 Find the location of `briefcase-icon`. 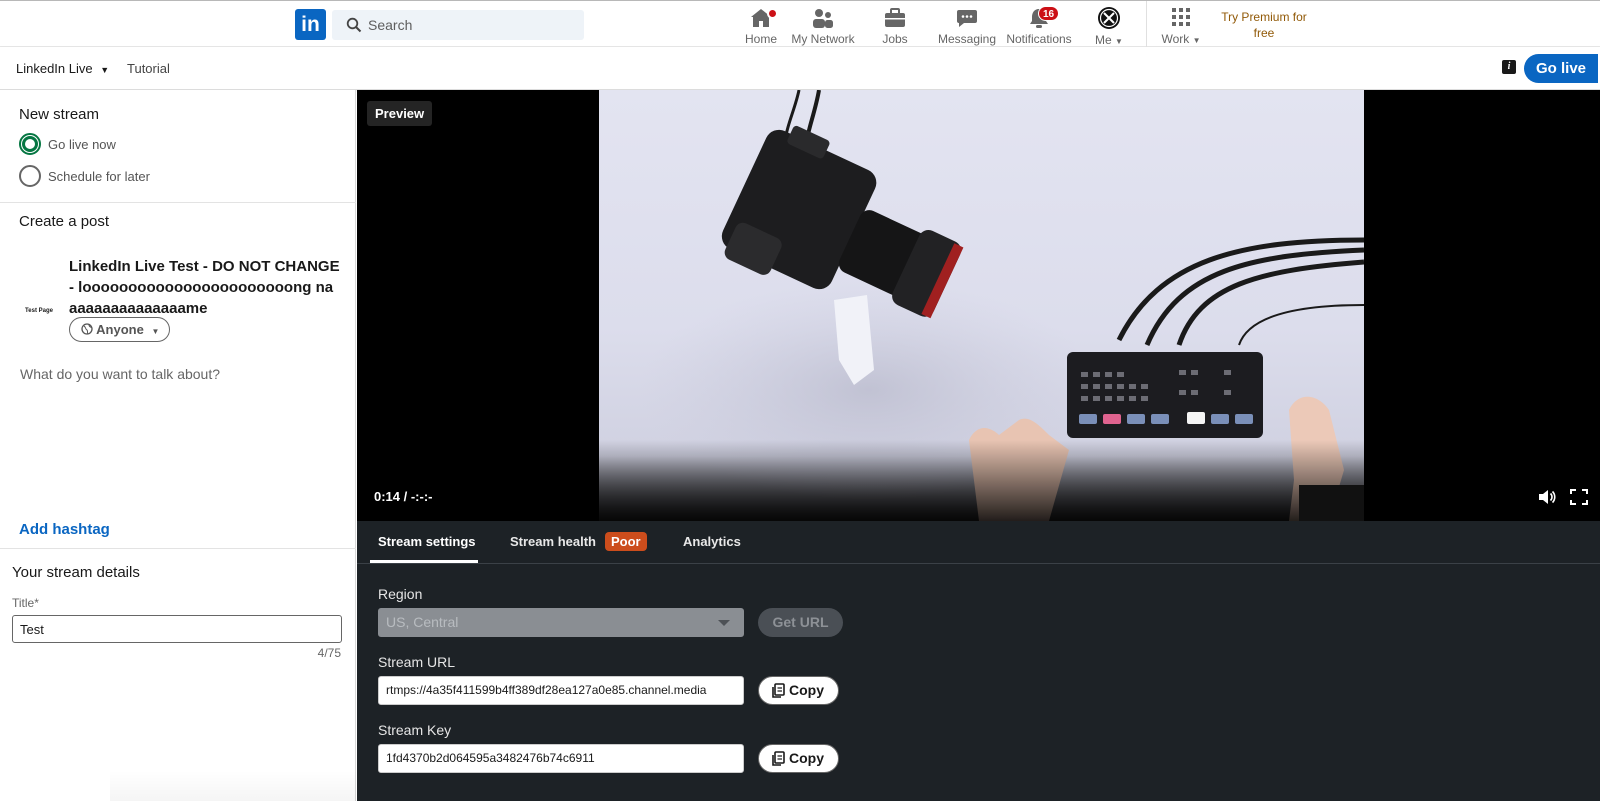

briefcase-icon is located at coordinates (895, 17).